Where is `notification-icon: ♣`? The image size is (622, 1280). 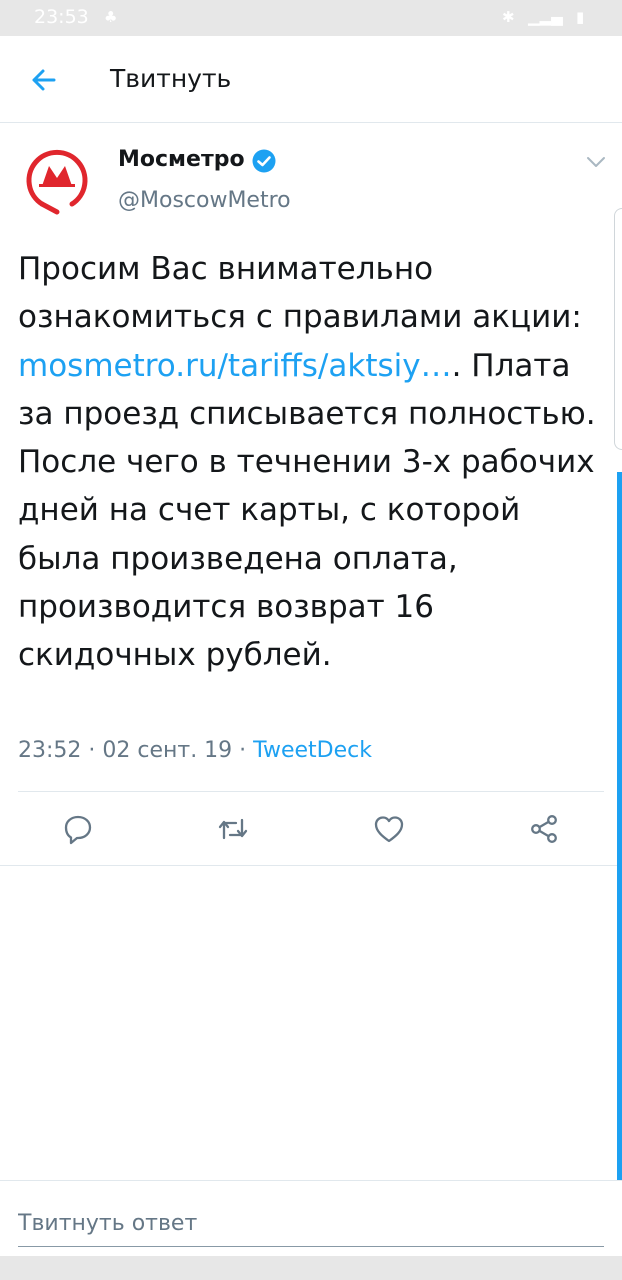
notification-icon: ♣ is located at coordinates (111, 17).